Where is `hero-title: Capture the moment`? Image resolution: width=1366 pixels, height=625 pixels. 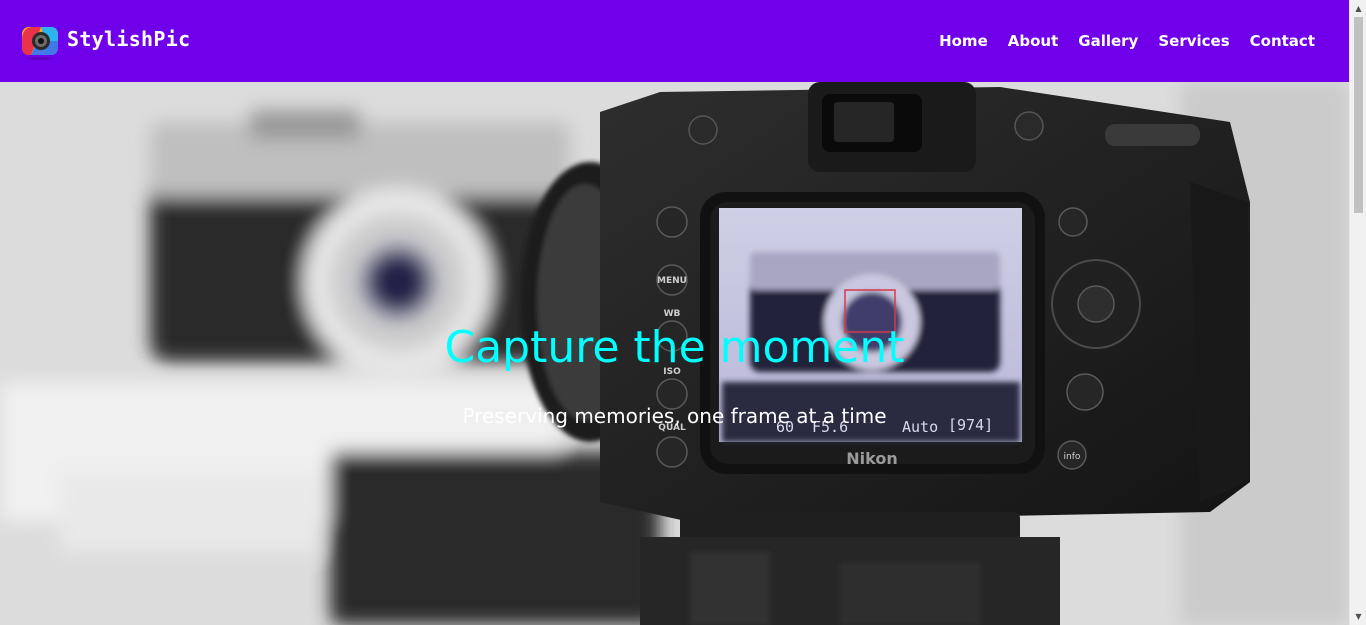 hero-title: Capture the moment is located at coordinates (674, 347).